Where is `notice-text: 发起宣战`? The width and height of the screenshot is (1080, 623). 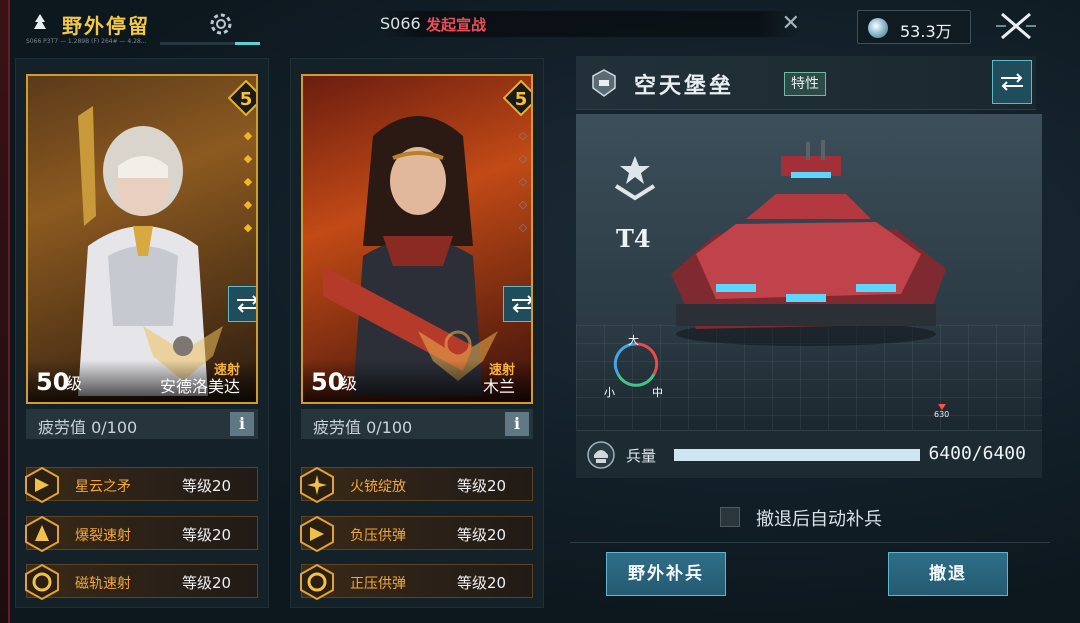
notice-text: 发起宣战 is located at coordinates (456, 25).